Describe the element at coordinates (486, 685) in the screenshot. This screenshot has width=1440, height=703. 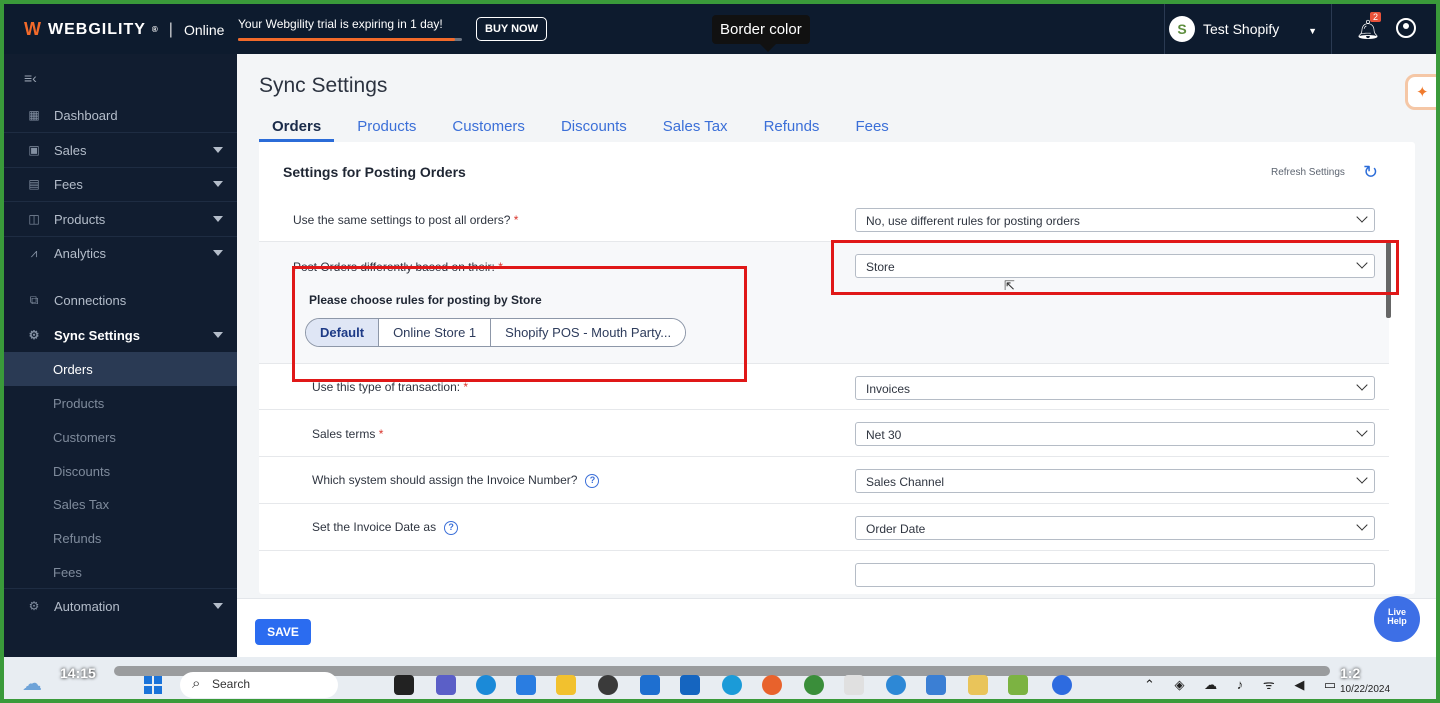
I see `edge-icon` at that location.